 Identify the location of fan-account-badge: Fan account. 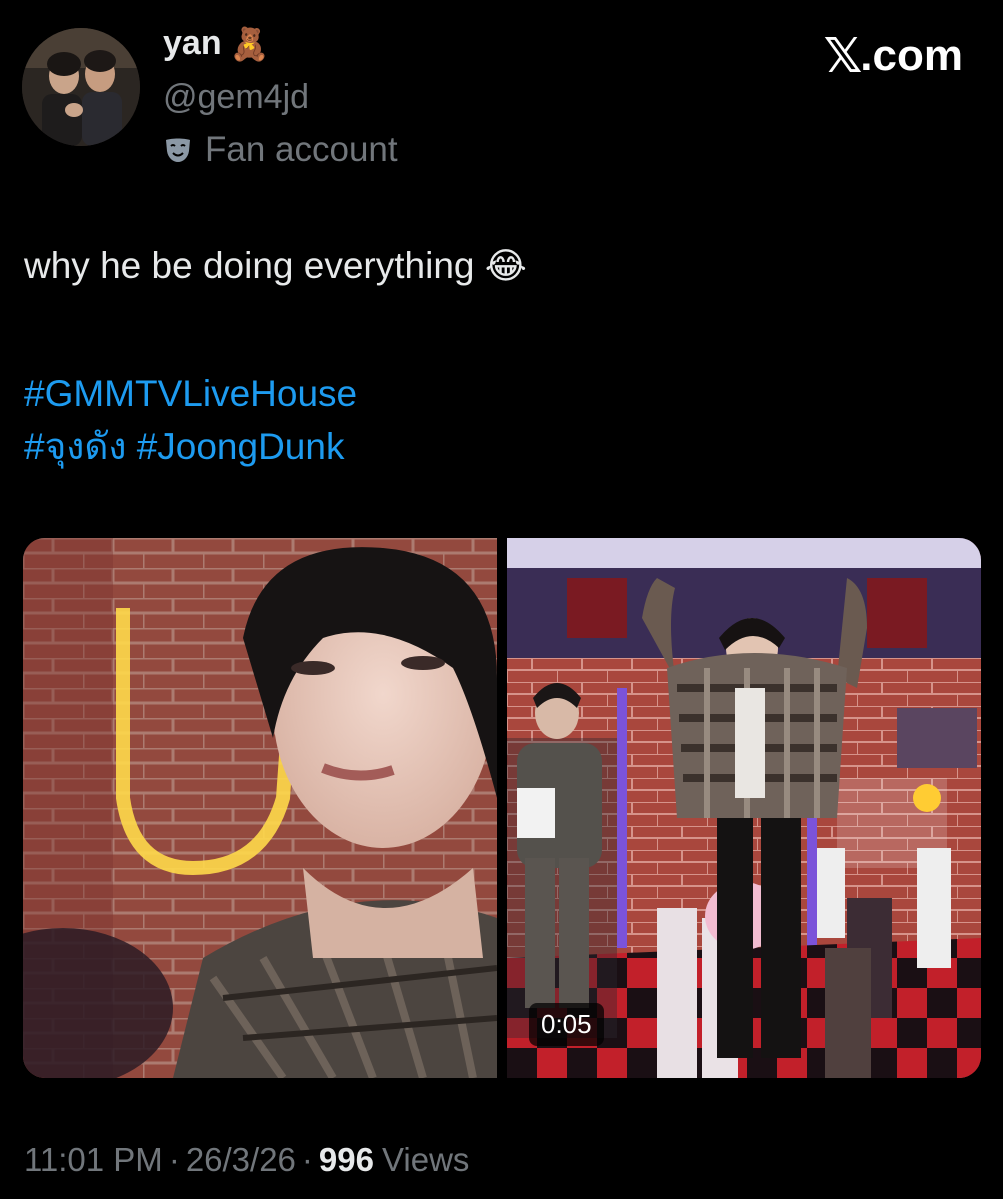
(280, 150).